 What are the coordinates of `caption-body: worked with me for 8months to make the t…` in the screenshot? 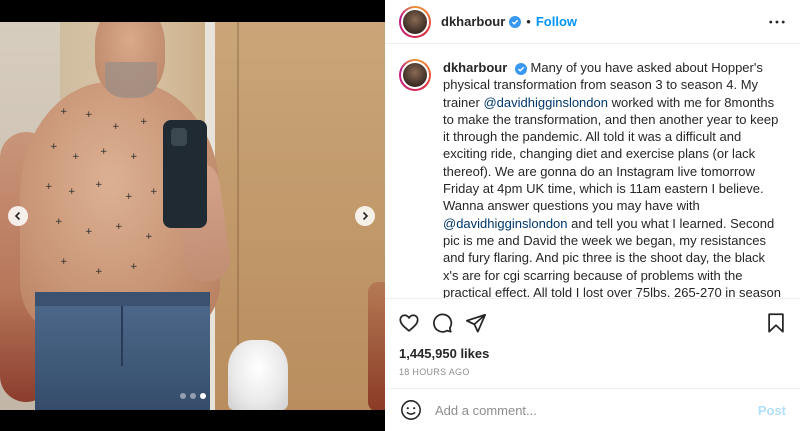 It's located at (611, 154).